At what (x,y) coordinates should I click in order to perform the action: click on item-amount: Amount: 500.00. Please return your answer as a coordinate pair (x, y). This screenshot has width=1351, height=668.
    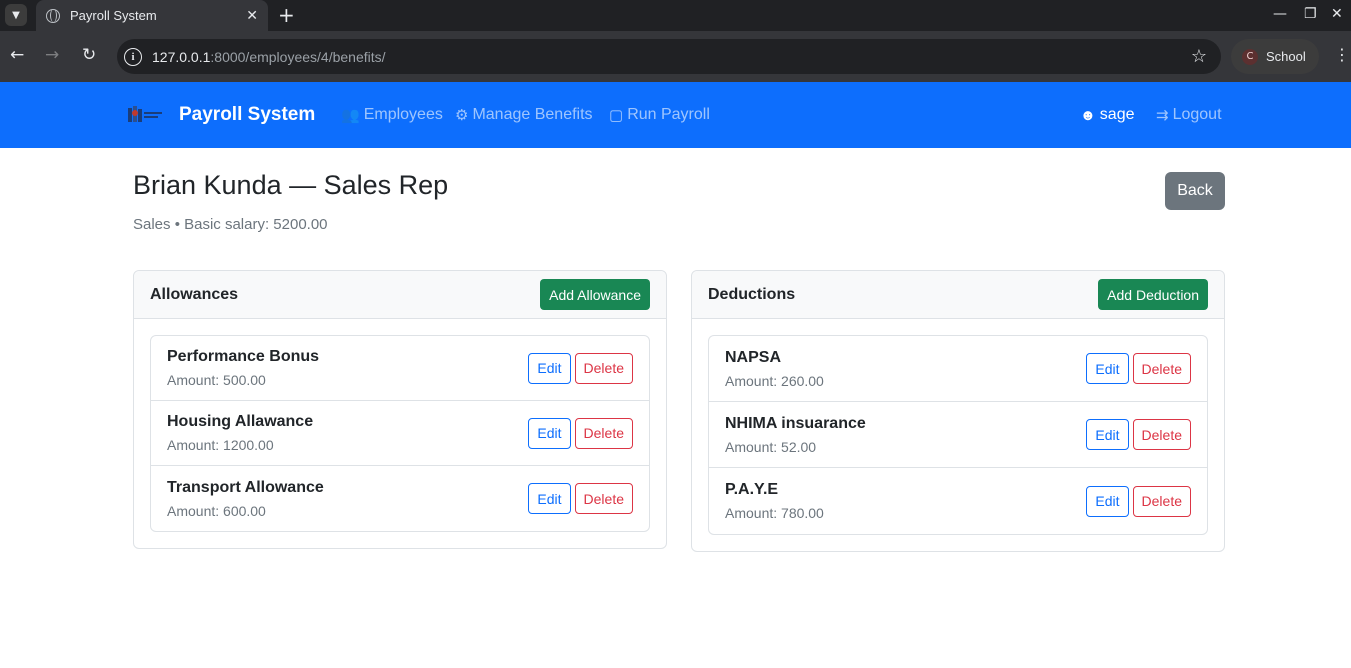
    Looking at the image, I should click on (216, 380).